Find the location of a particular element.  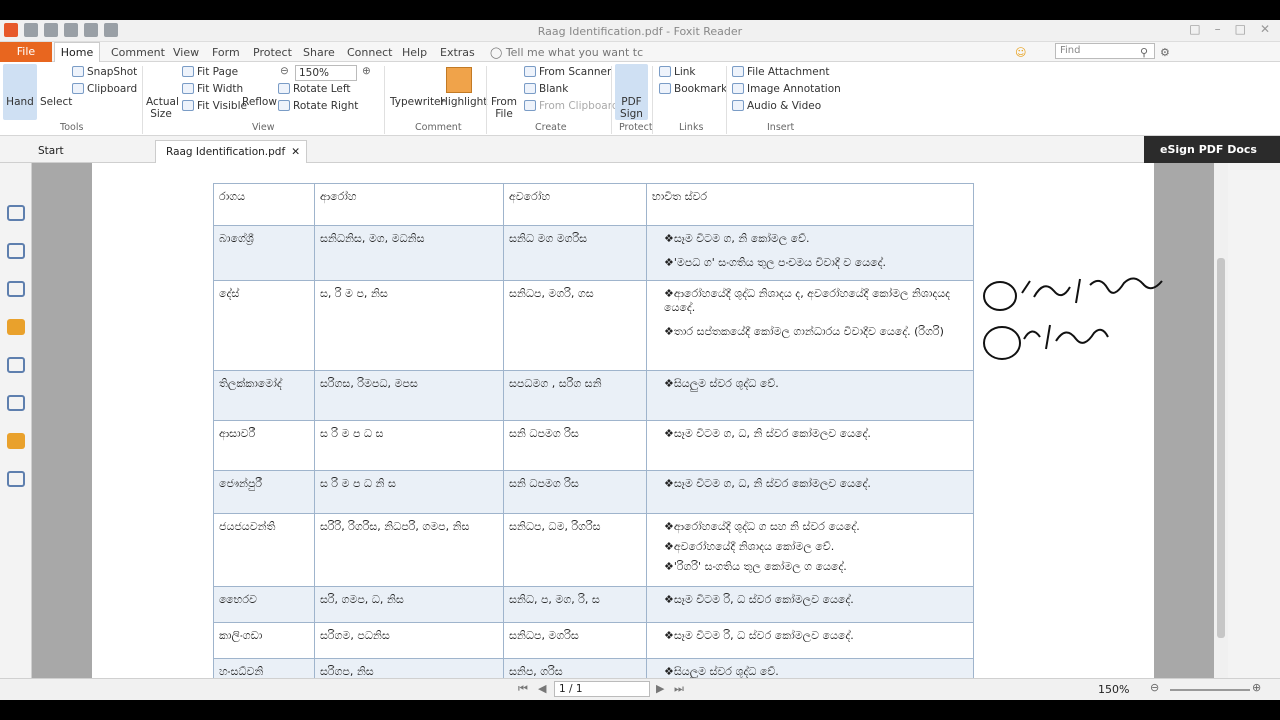

fit-width-button: Fit Width is located at coordinates (212, 89).